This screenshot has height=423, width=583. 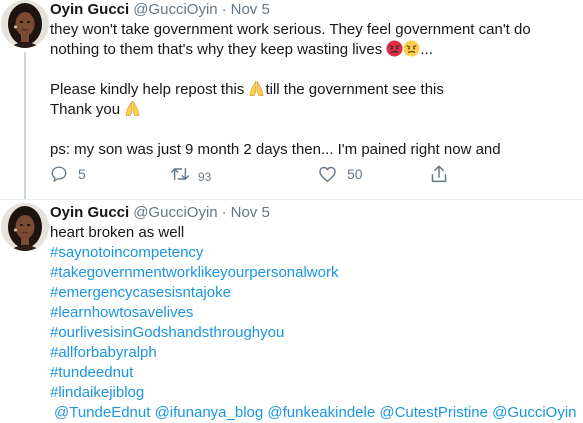 What do you see at coordinates (59, 174) in the screenshot?
I see `reply-icon` at bounding box center [59, 174].